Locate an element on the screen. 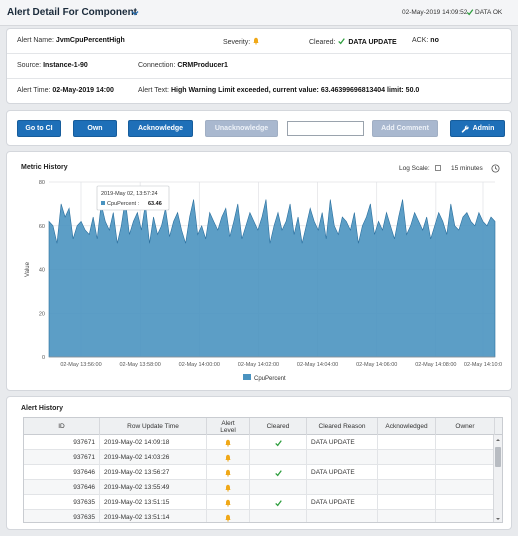 Image resolution: width=518 pixels, height=536 pixels. x-tick-label: 02-May 14:04:00 is located at coordinates (317, 365).